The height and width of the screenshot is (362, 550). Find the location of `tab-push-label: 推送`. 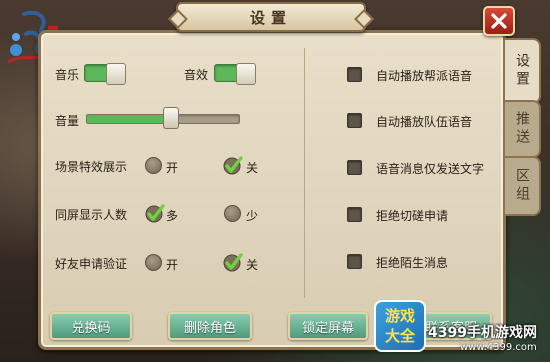

tab-push-label: 推送 is located at coordinates (522, 129).